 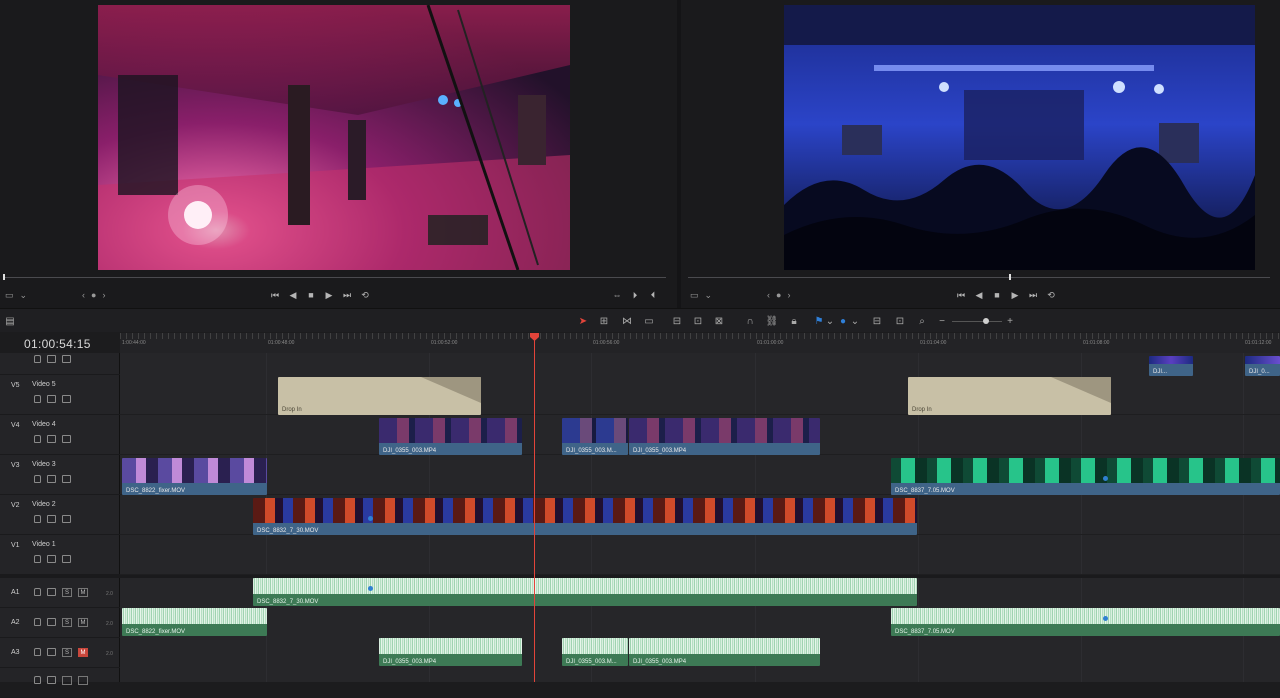 I want to click on audio-clip: DSC_8822_fixer.MOV, so click(x=194, y=622).